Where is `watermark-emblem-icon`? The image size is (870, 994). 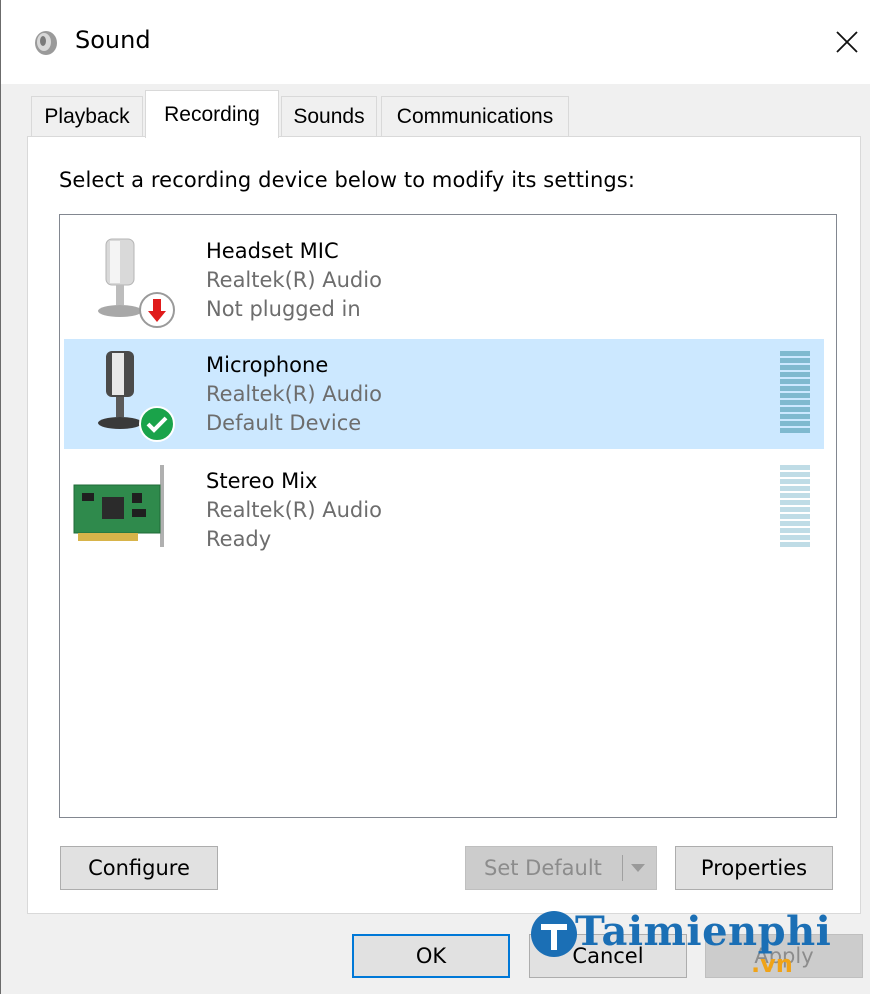
watermark-emblem-icon is located at coordinates (554, 934).